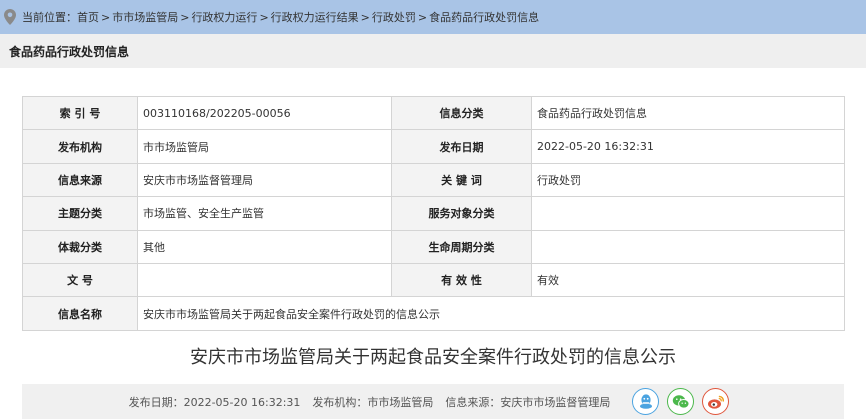 Image resolution: width=866 pixels, height=419 pixels. Describe the element at coordinates (528, 402) in the screenshot. I see `footer-source: 信息来源：安庆市市场监督管理局` at that location.